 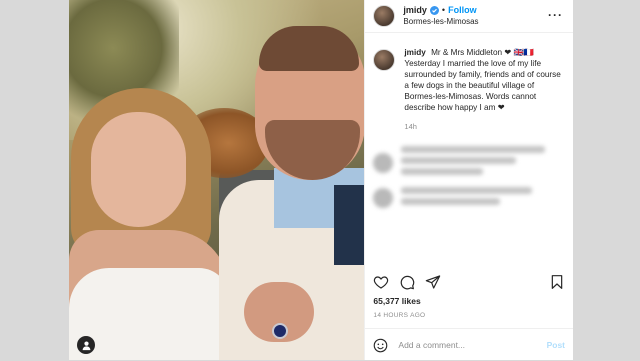 What do you see at coordinates (415, 10) in the screenshot?
I see `username-link: jmidy` at bounding box center [415, 10].